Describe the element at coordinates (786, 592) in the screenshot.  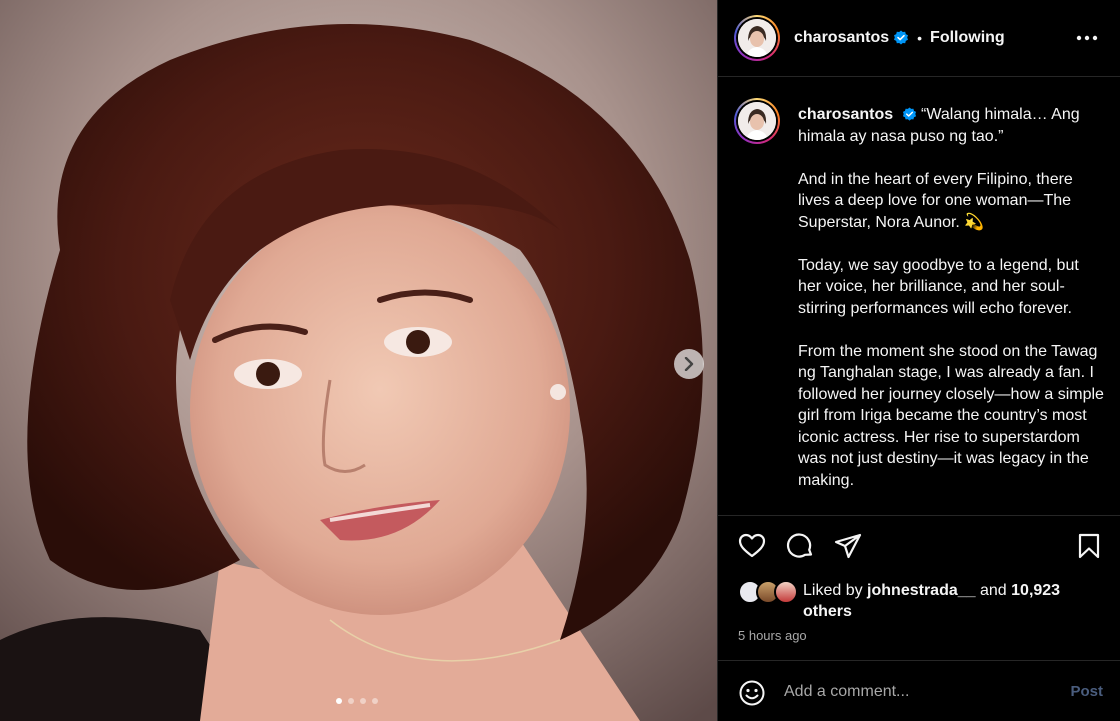
I see `liker-avatar` at that location.